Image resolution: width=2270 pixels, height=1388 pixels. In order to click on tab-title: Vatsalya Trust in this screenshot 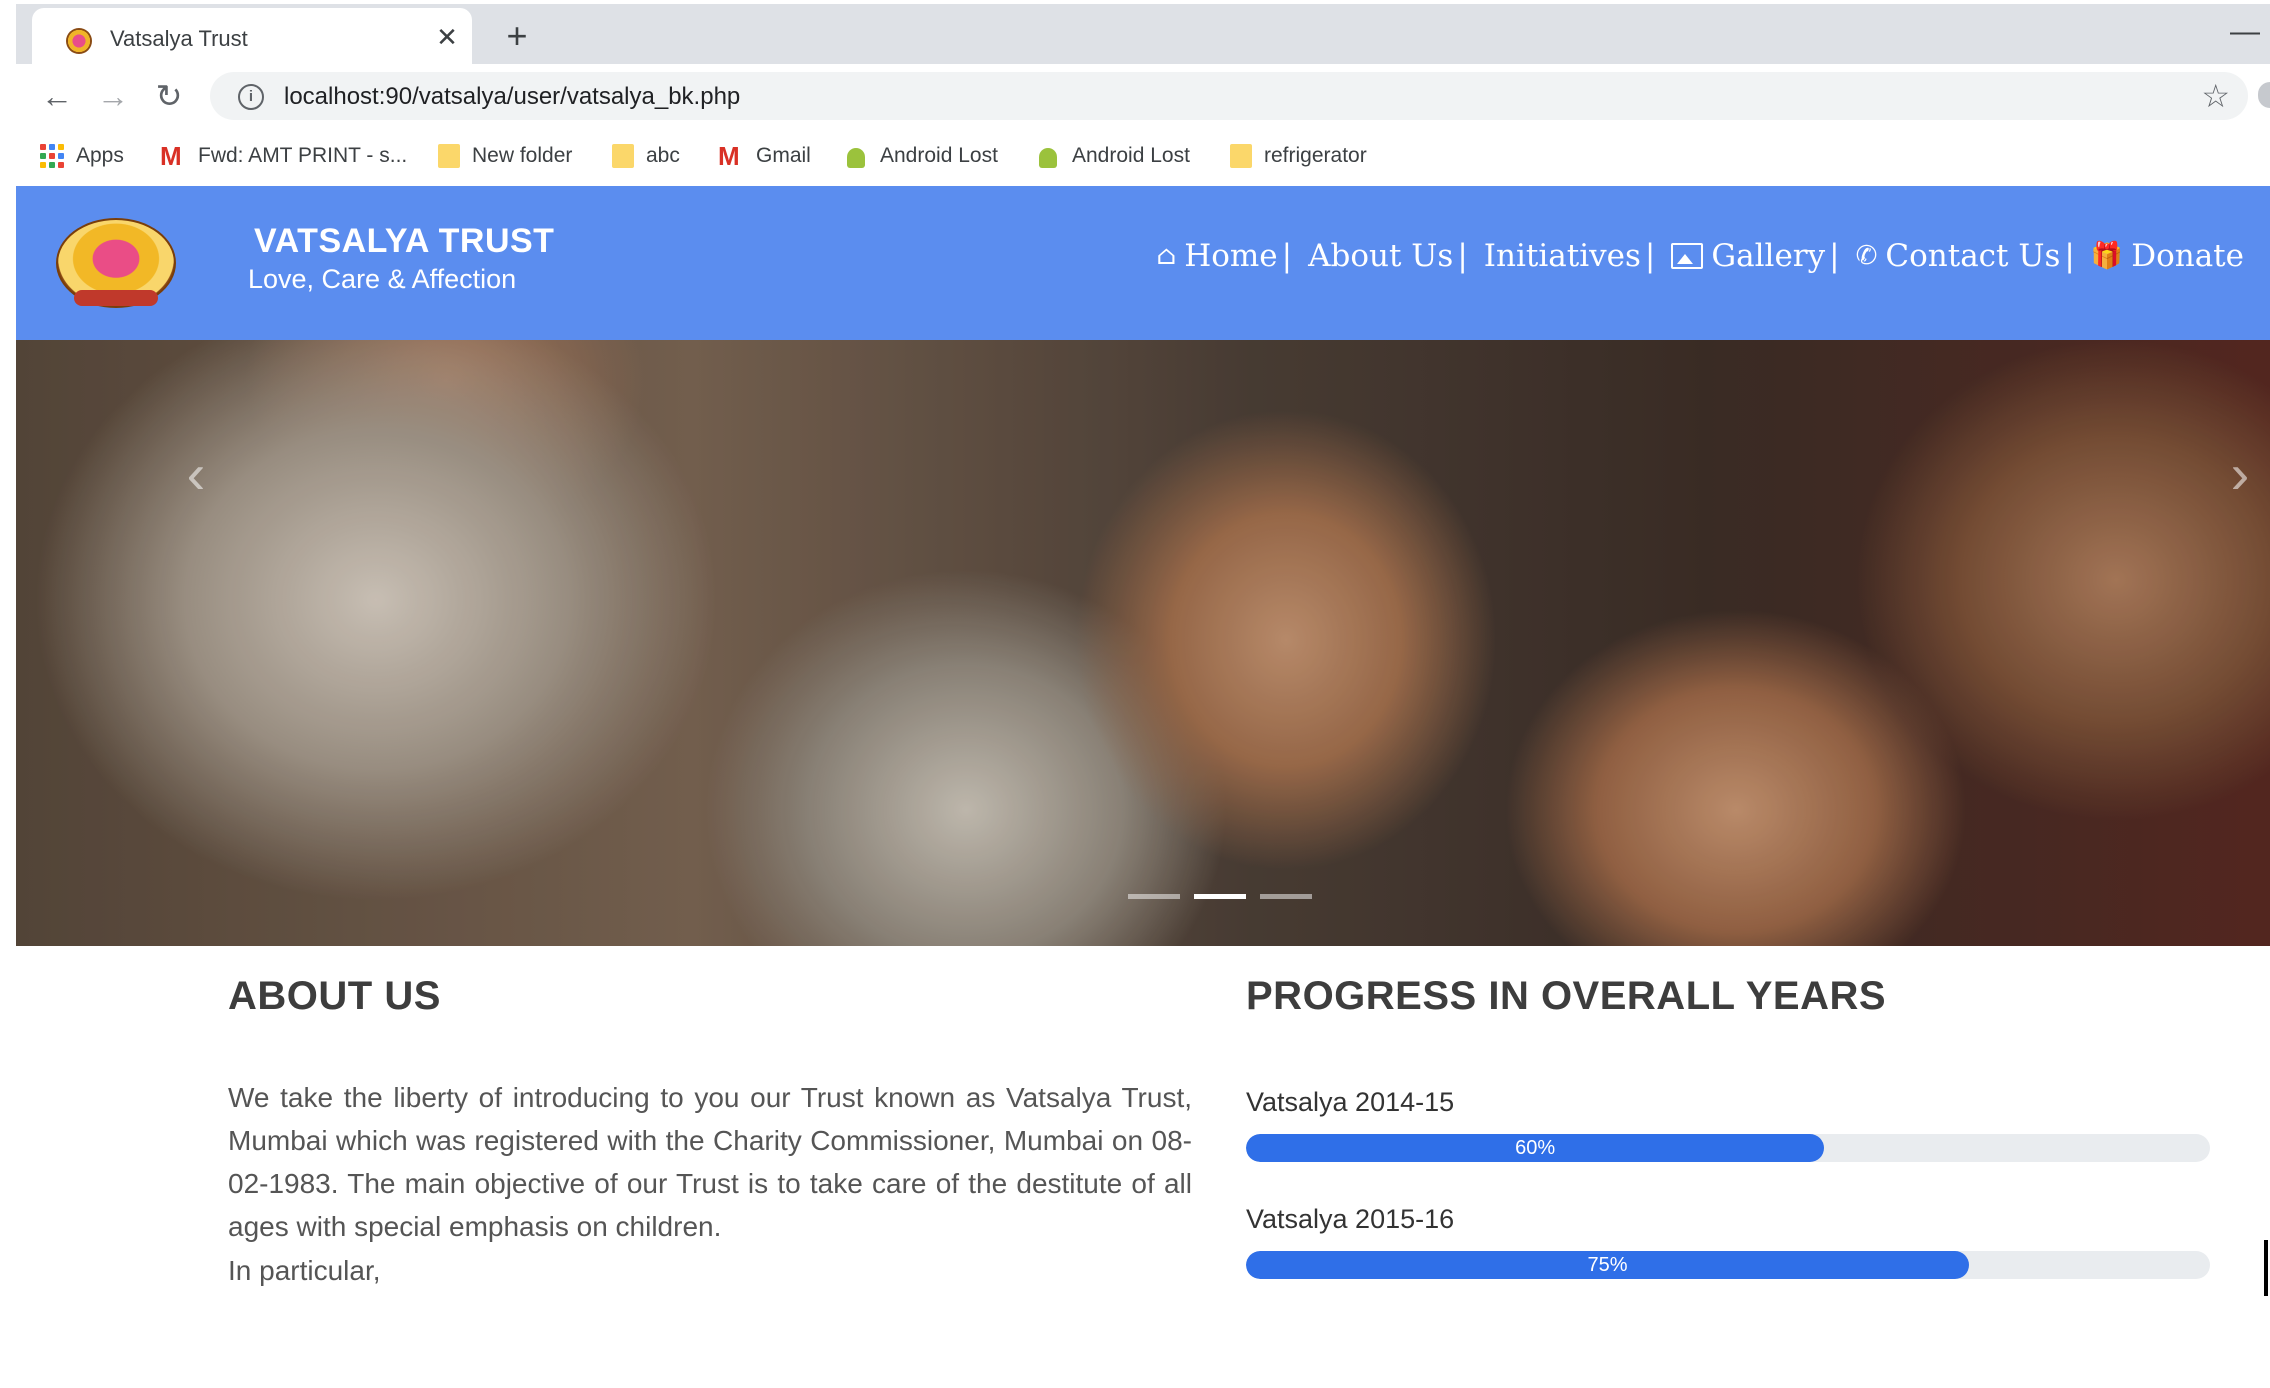, I will do `click(179, 38)`.